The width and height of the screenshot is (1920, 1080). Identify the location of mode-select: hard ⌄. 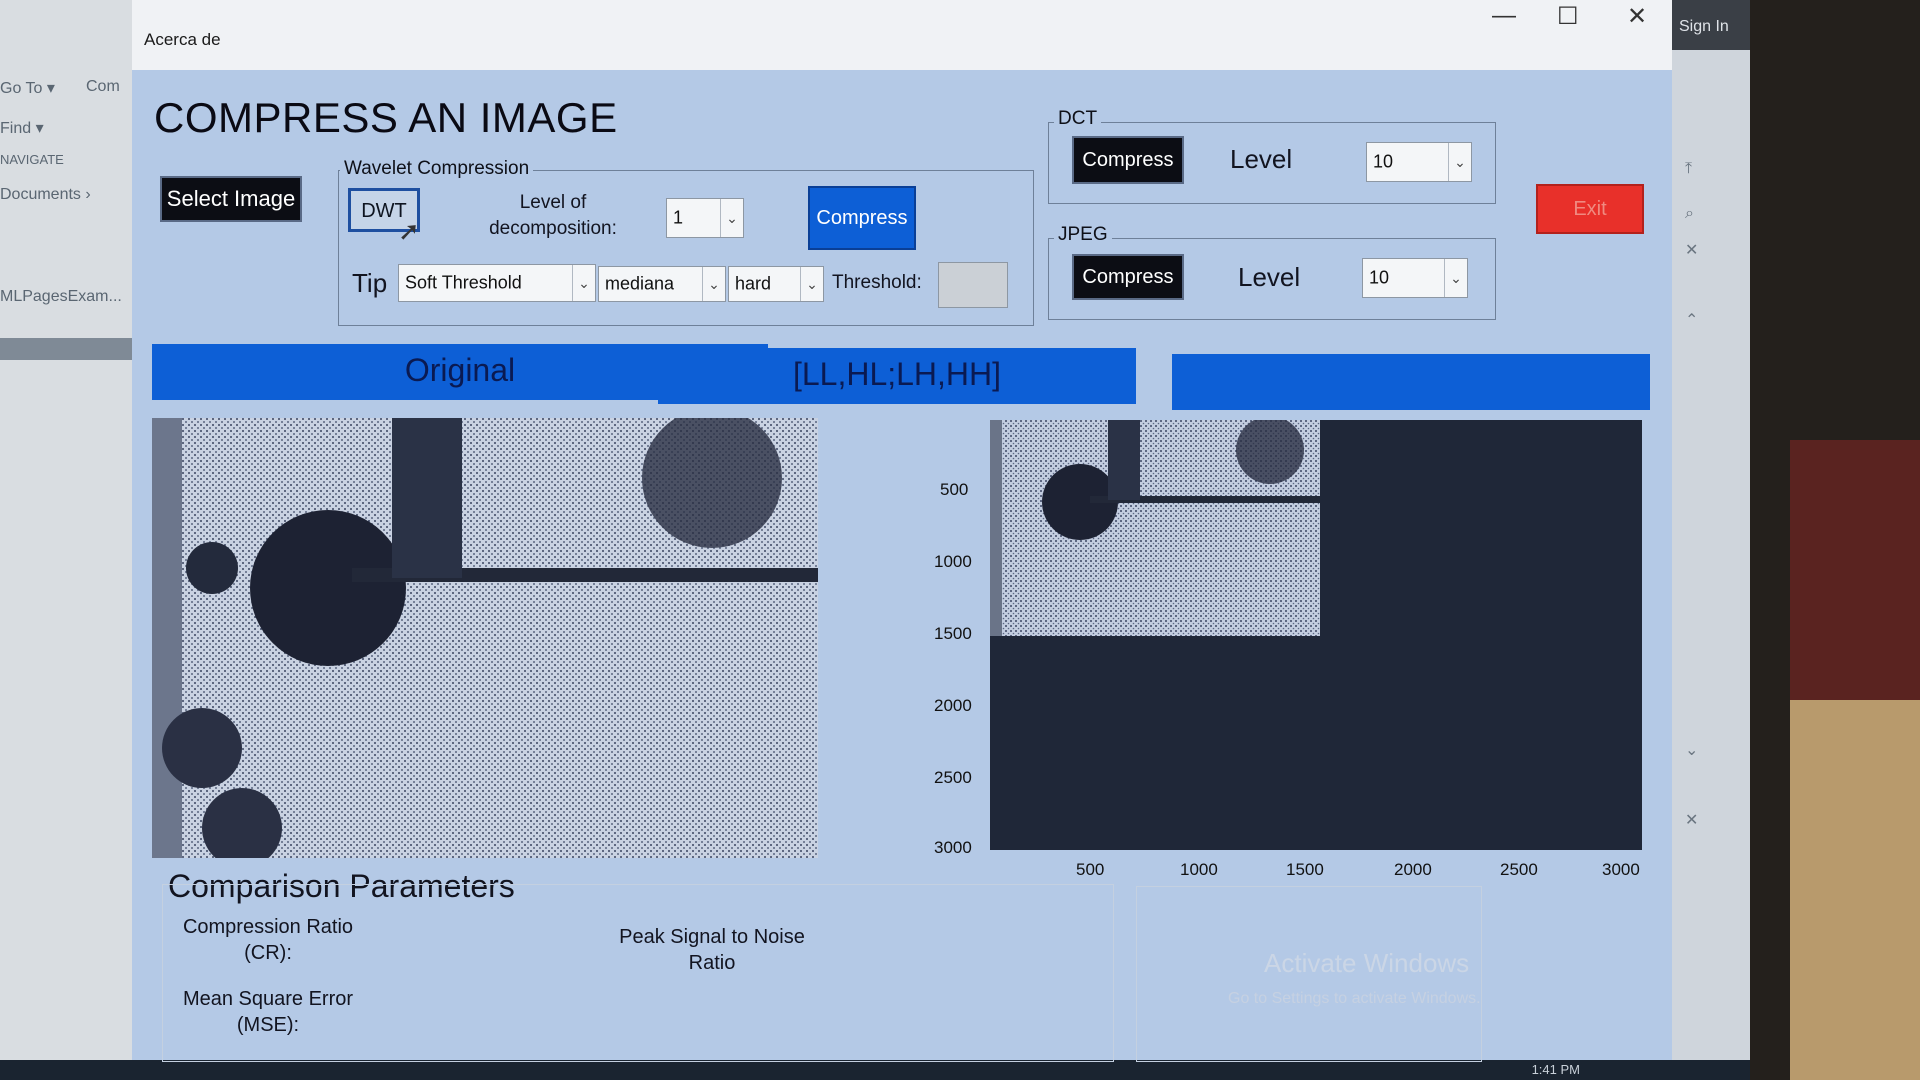
(776, 284).